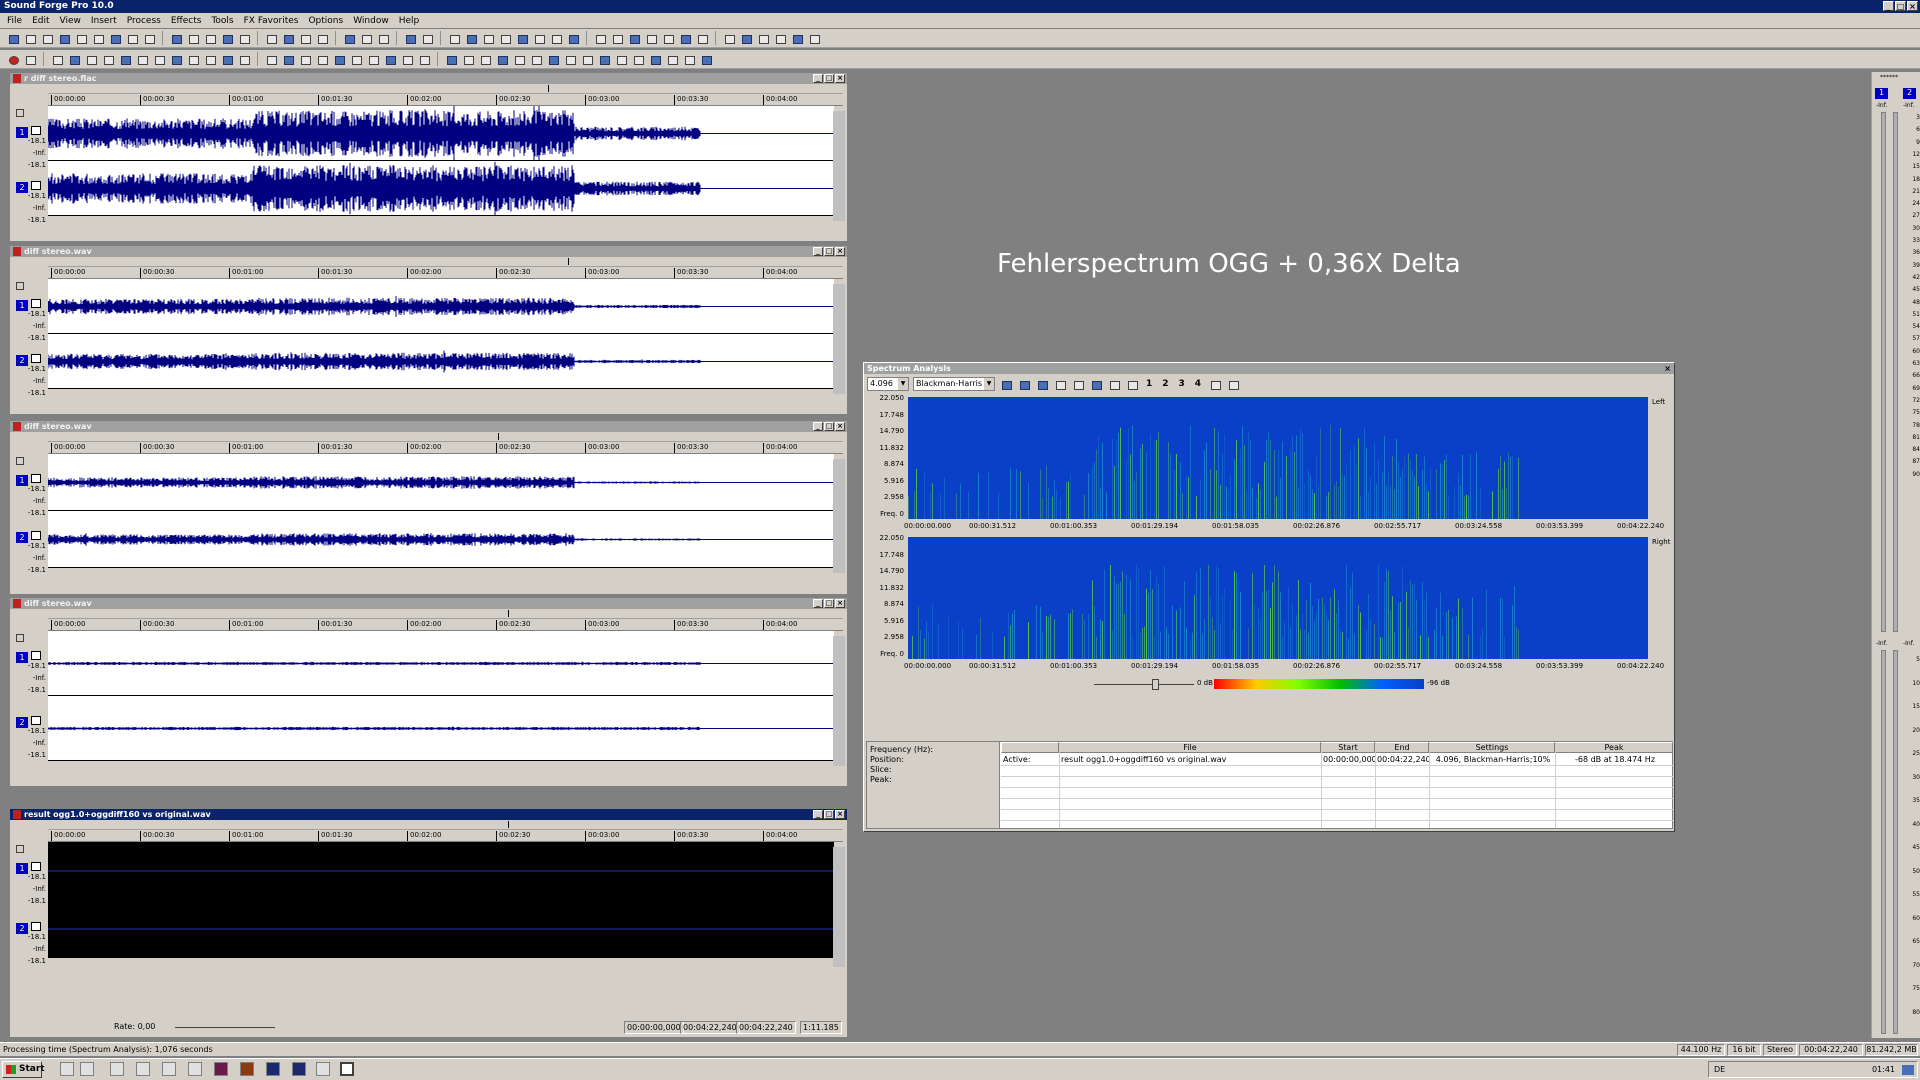  What do you see at coordinates (1006, 384) in the screenshot?
I see `refresh-icon` at bounding box center [1006, 384].